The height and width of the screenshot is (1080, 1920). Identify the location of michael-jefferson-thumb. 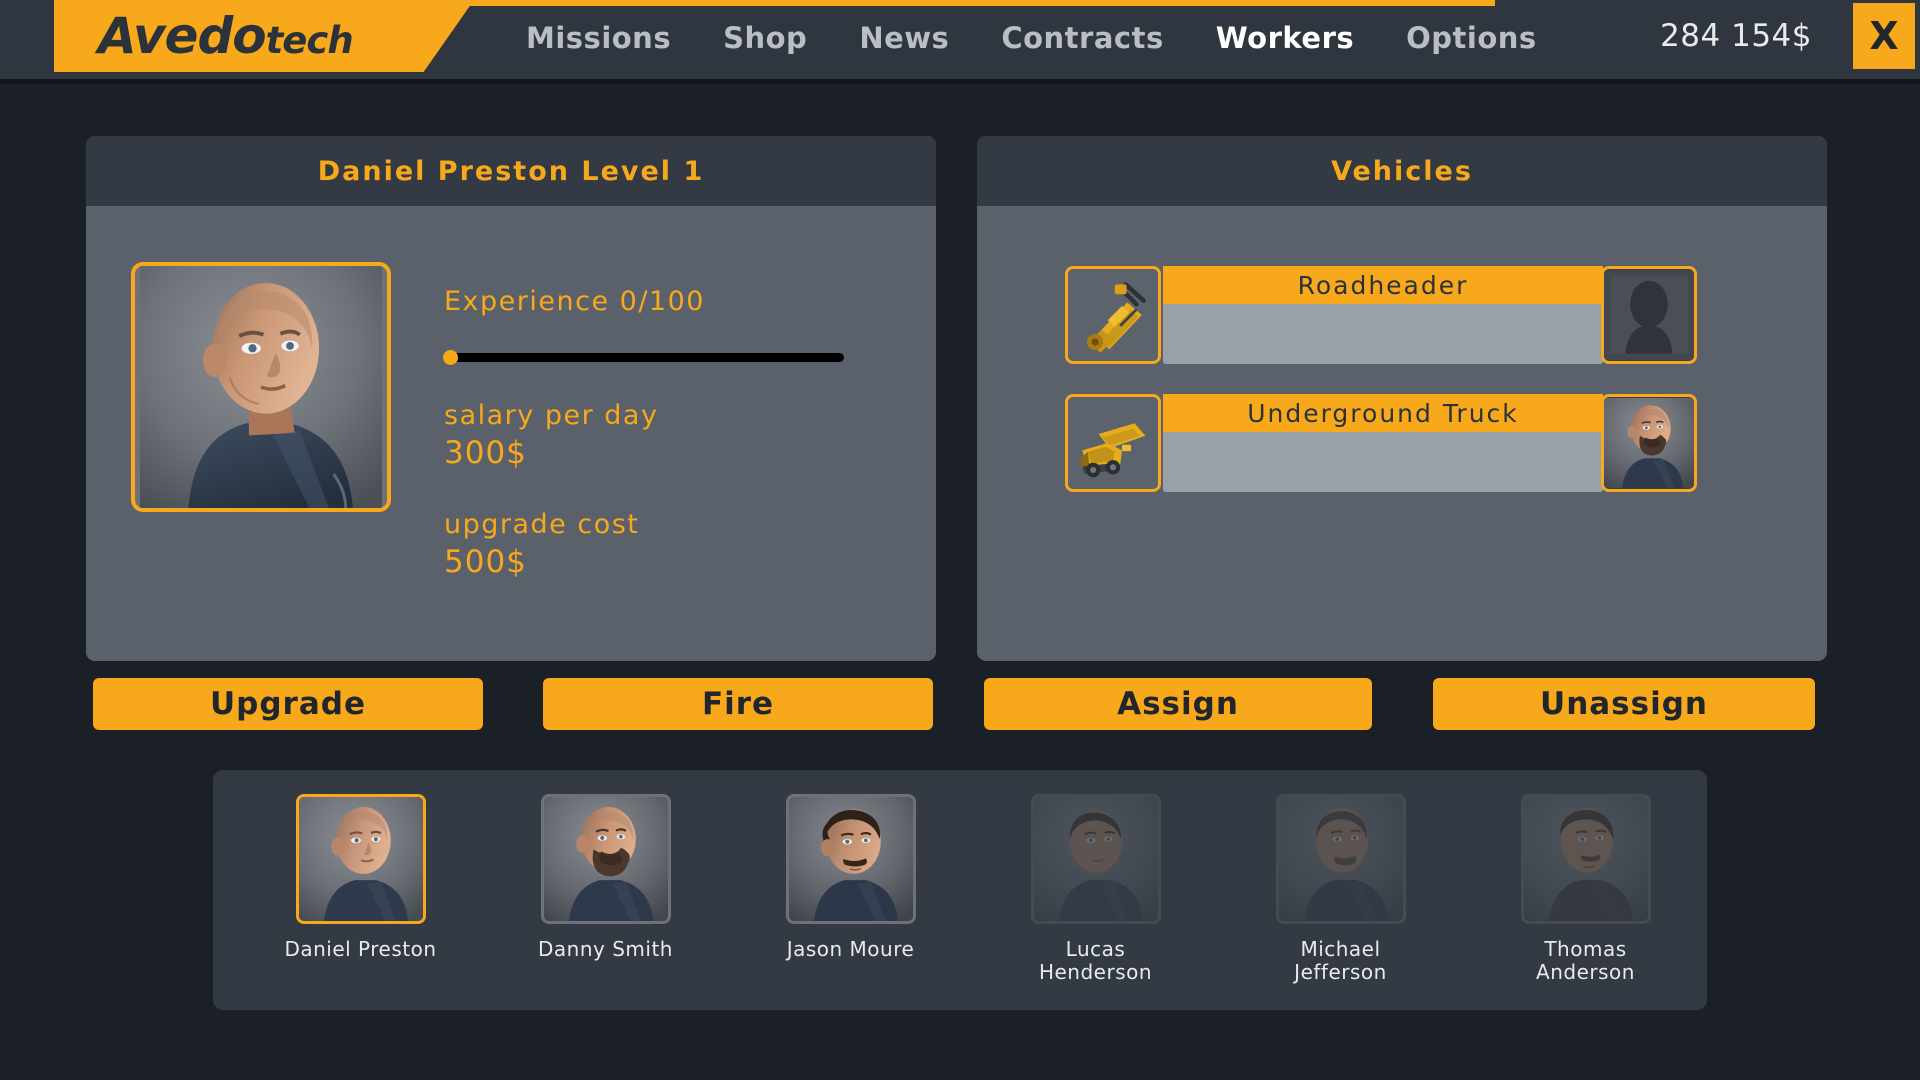
(1340, 859).